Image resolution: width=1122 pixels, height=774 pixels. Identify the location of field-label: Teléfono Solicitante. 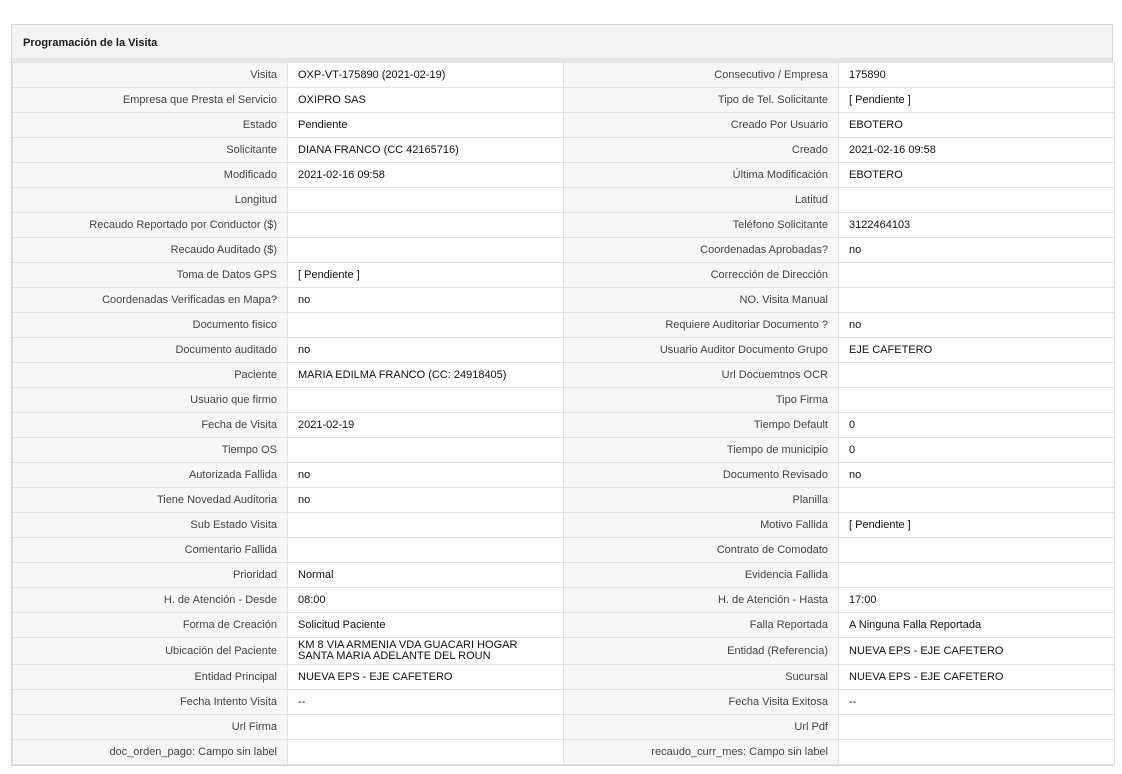
(701, 225).